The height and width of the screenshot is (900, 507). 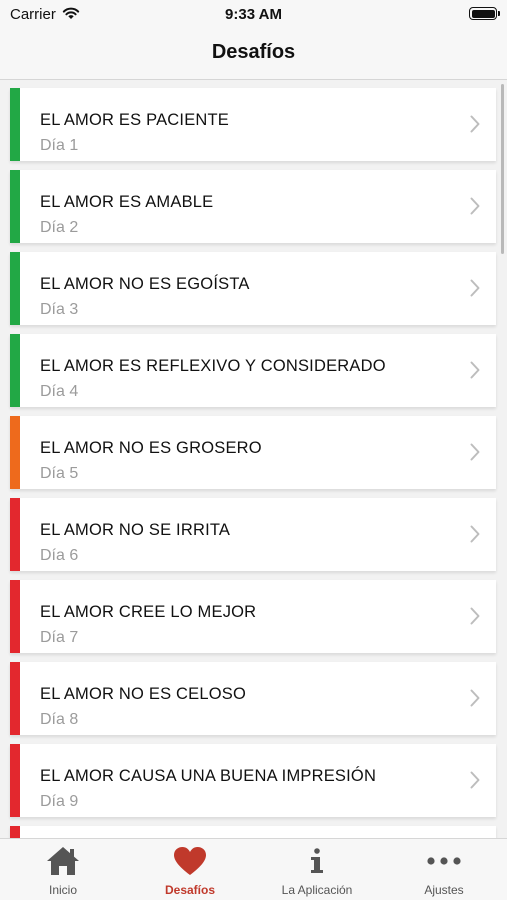 I want to click on challenge-title: EL AMOR CREE LO MEJOR, so click(x=148, y=612).